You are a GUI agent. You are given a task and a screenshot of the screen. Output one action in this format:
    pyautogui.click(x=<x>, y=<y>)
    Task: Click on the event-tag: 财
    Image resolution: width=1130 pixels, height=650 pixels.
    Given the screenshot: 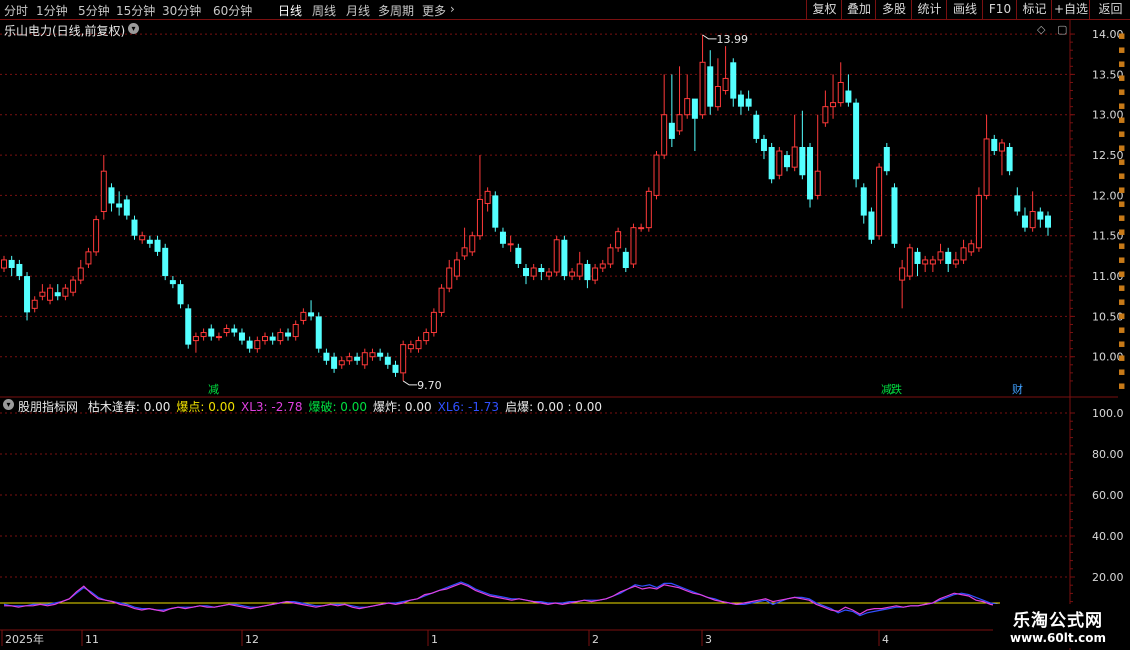 What is the action you would take?
    pyautogui.click(x=1017, y=389)
    